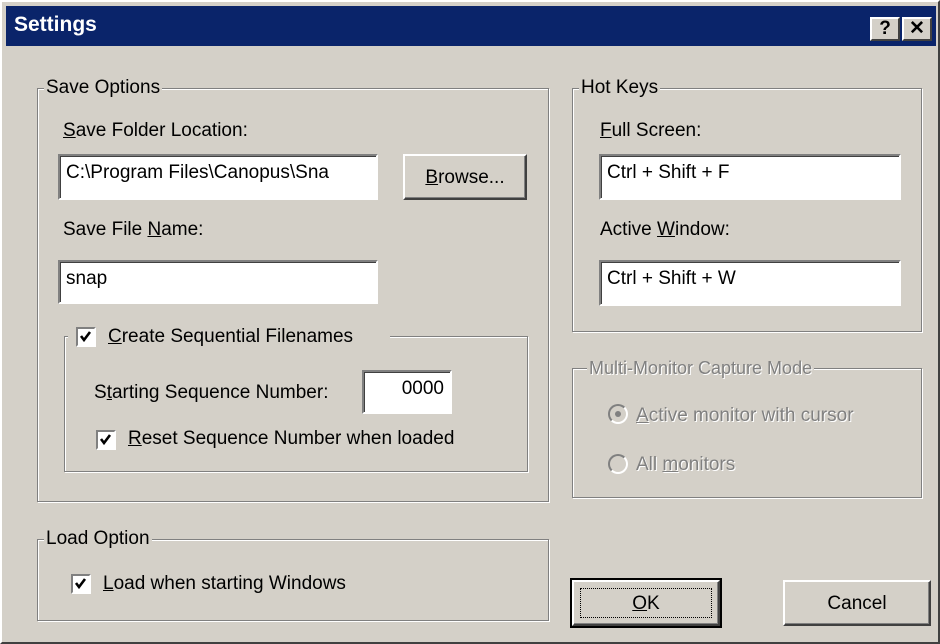 Image resolution: width=940 pixels, height=644 pixels. What do you see at coordinates (745, 416) in the screenshot?
I see `active-monitor-label: Active monitor with cursor` at bounding box center [745, 416].